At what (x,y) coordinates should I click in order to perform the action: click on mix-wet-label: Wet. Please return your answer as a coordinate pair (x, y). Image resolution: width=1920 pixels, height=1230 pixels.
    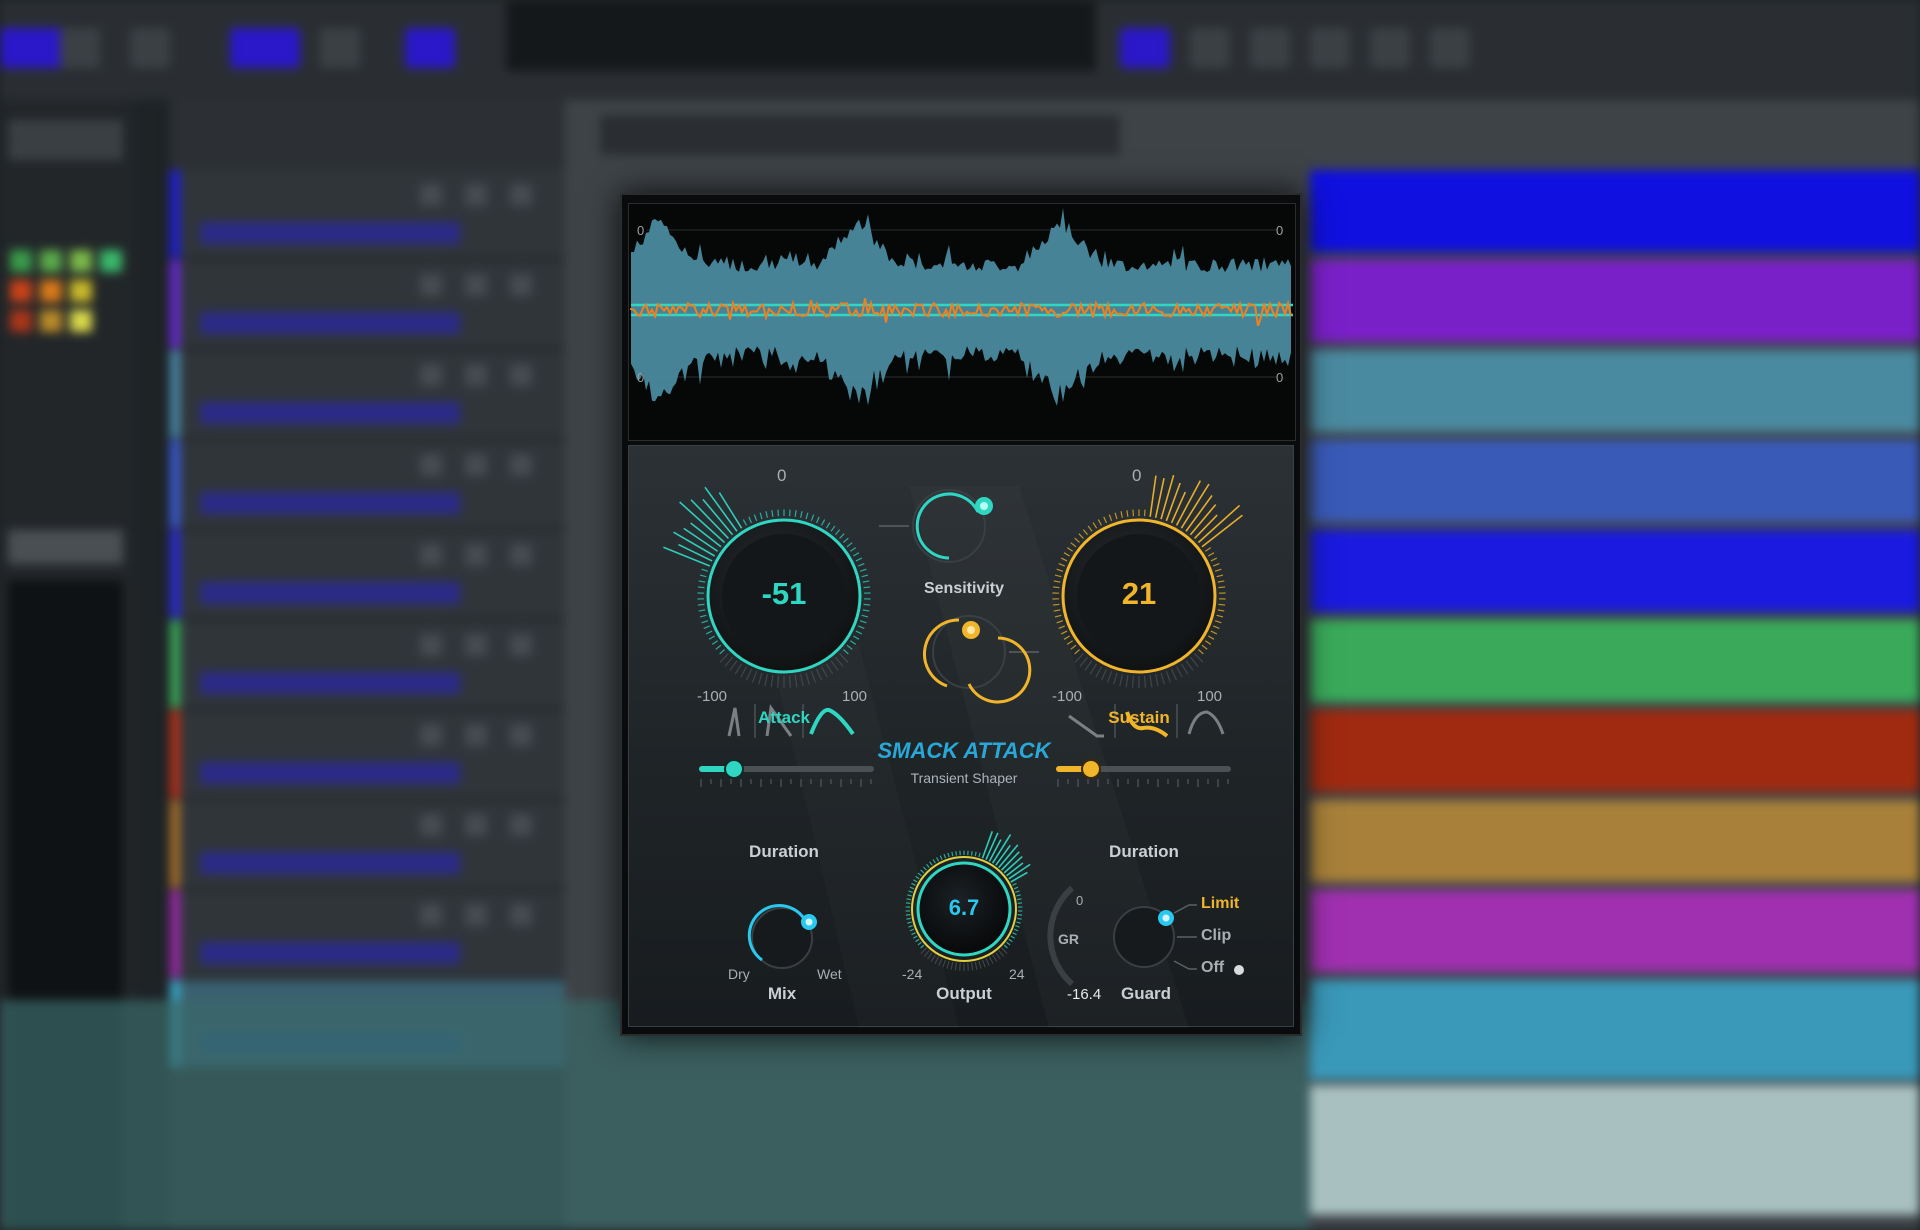
    Looking at the image, I should click on (829, 974).